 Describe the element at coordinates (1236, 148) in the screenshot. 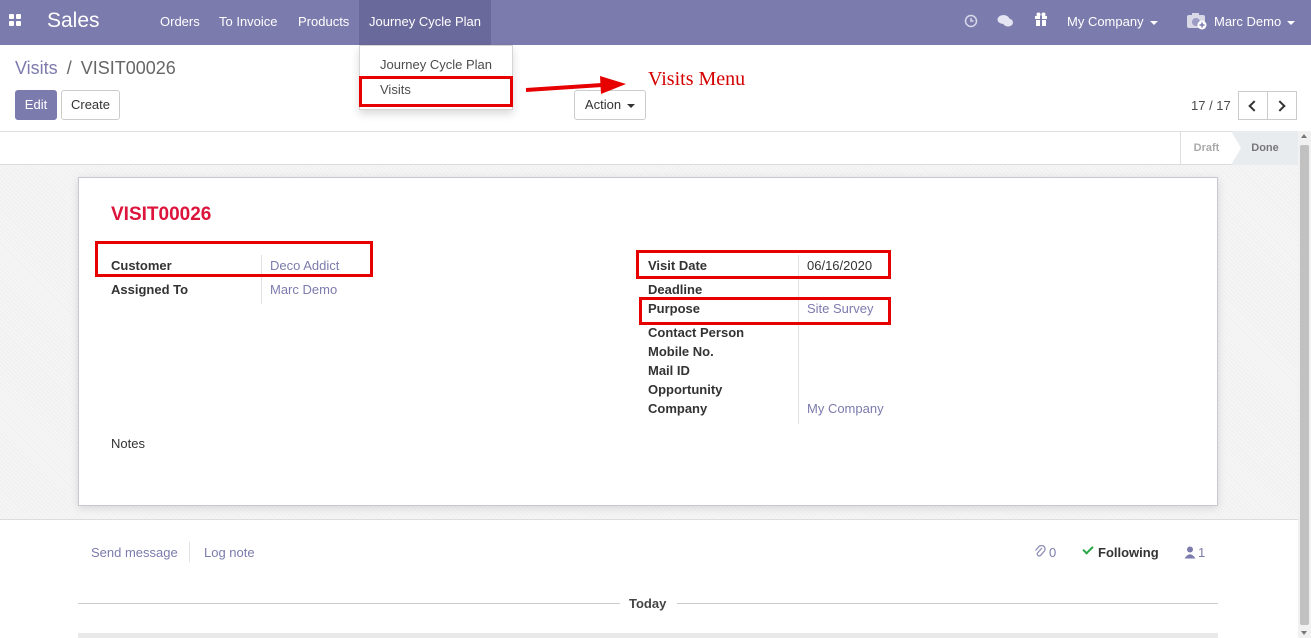

I see `status-arrow-divider` at that location.